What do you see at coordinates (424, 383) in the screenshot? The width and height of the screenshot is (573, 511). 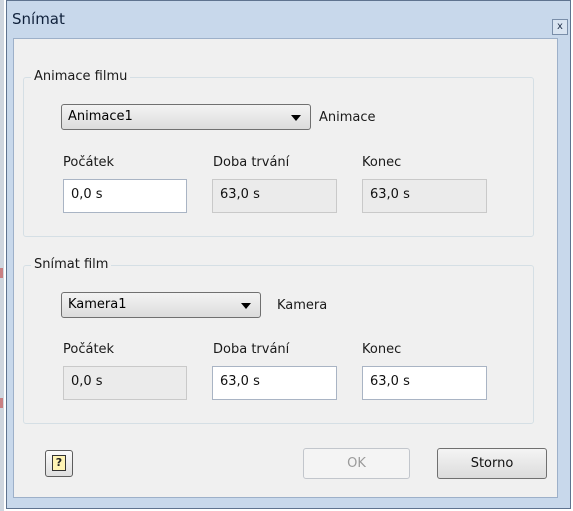 I see `record-end-field: 63,0 s` at bounding box center [424, 383].